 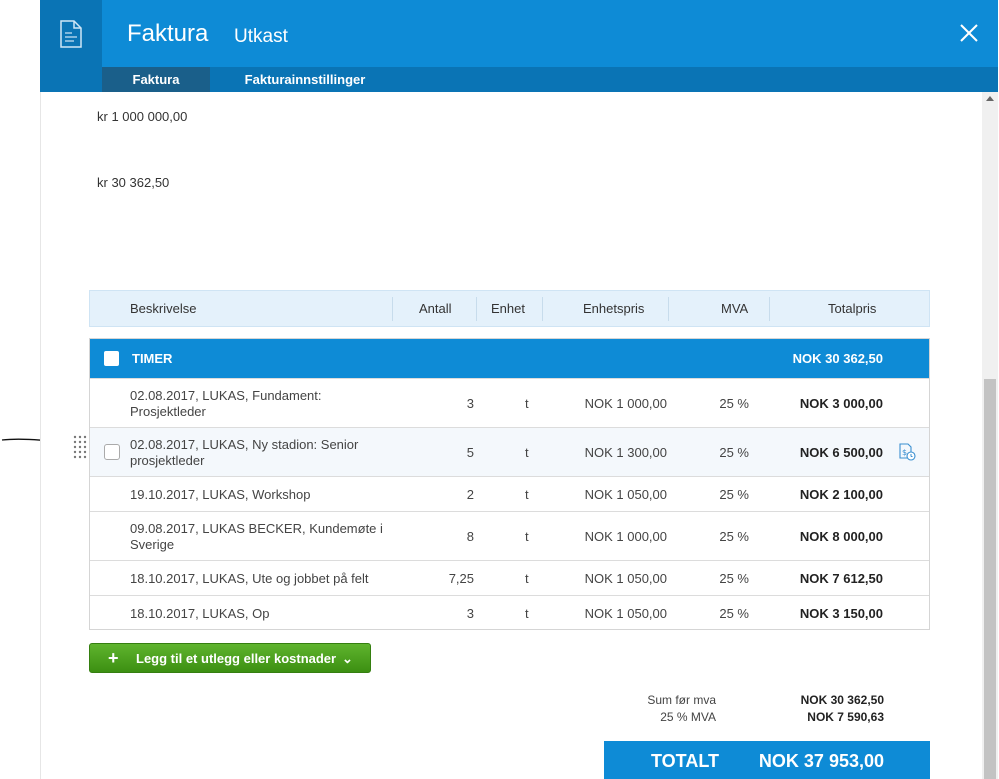 I want to click on header-icon-box, so click(x=71, y=33).